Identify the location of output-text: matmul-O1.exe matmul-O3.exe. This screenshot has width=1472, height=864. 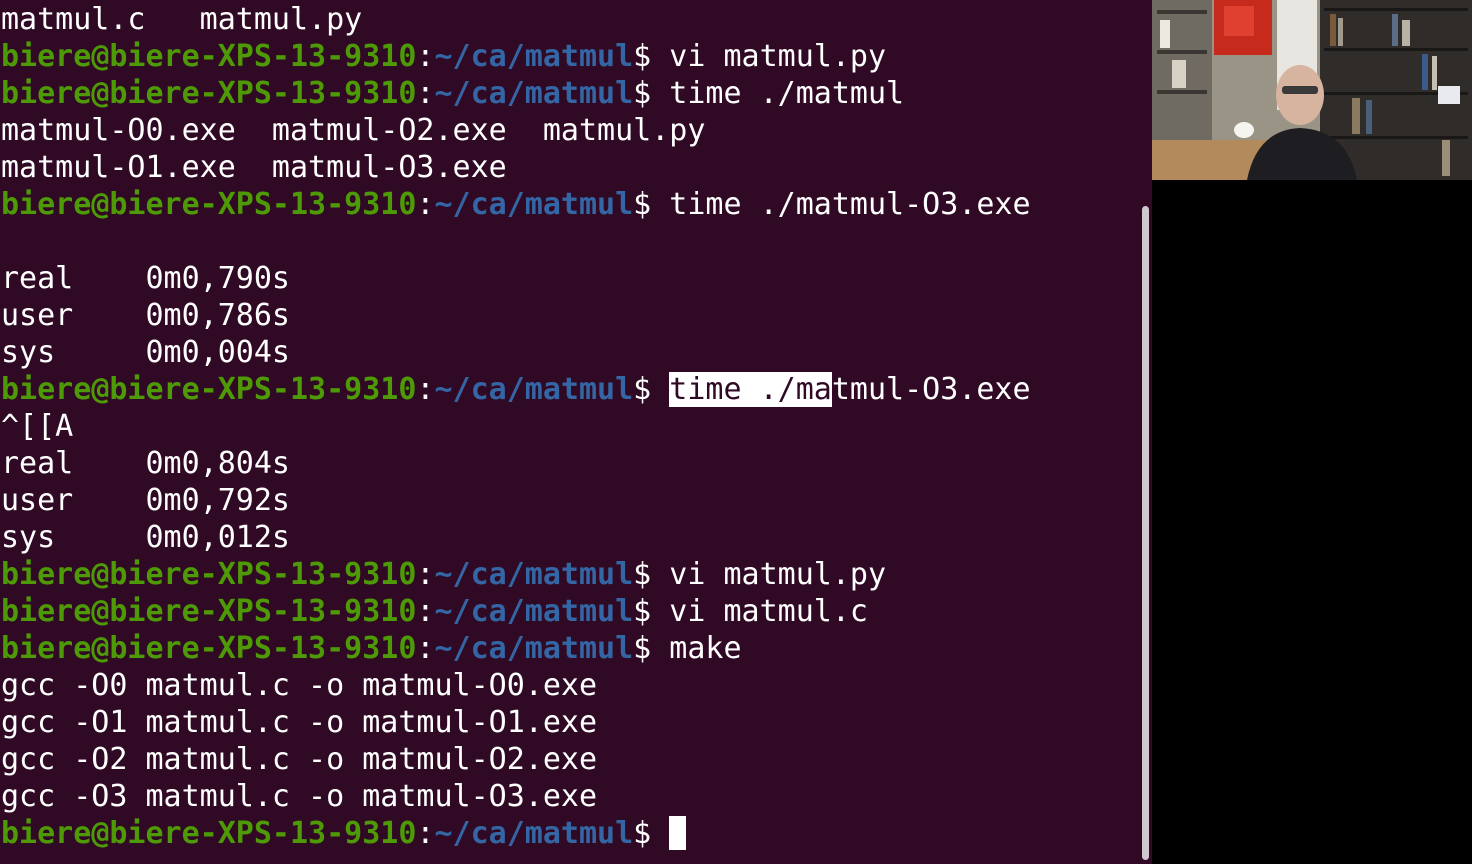
(254, 167).